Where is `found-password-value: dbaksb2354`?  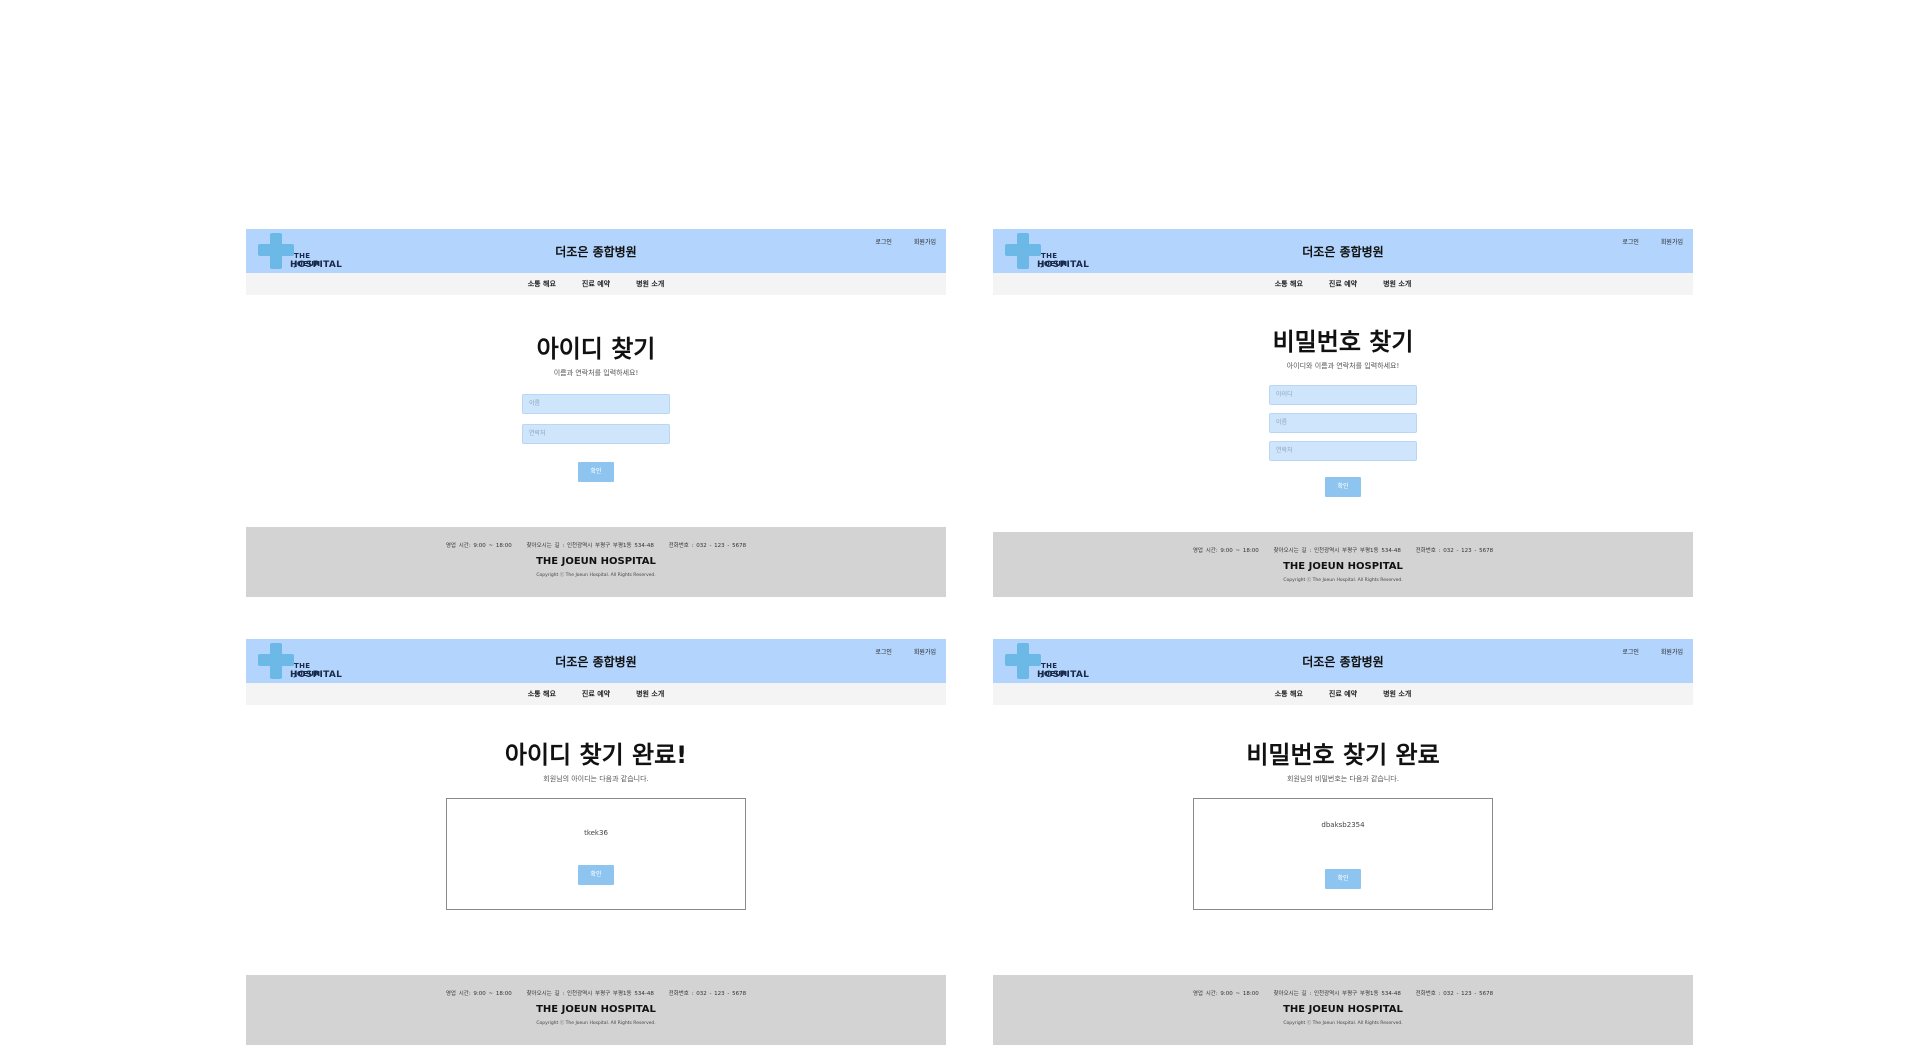
found-password-value: dbaksb2354 is located at coordinates (1343, 825).